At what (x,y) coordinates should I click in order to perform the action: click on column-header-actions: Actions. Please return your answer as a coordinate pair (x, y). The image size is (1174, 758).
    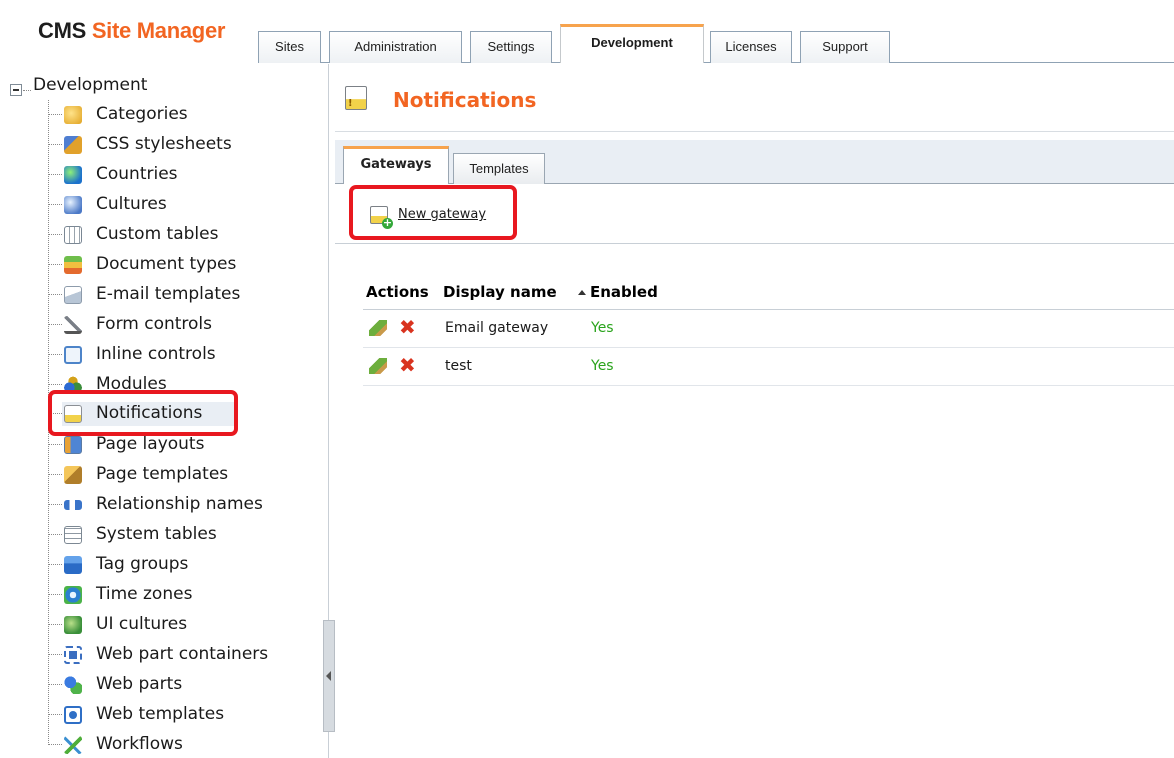
    Looking at the image, I should click on (397, 292).